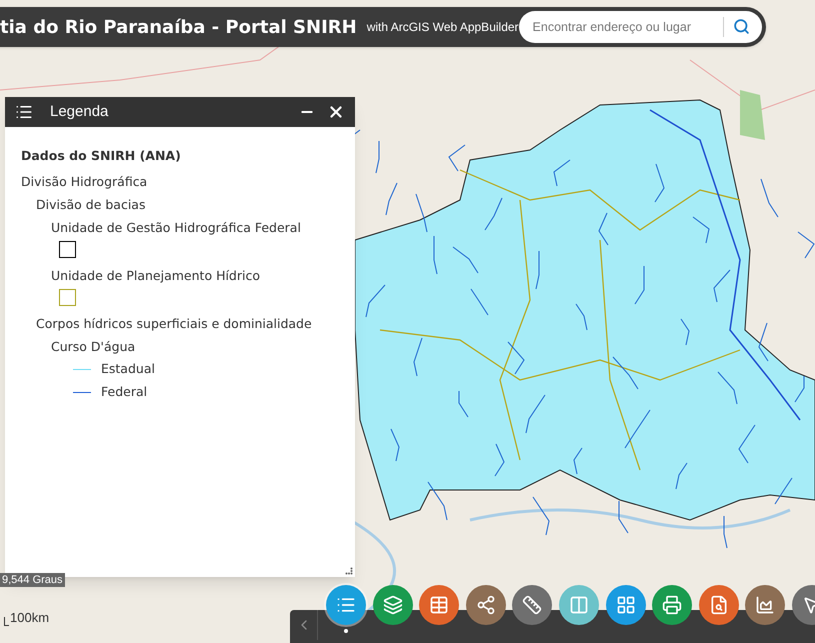 This screenshot has width=815, height=643. What do you see at coordinates (392, 605) in the screenshot?
I see `layers-icon` at bounding box center [392, 605].